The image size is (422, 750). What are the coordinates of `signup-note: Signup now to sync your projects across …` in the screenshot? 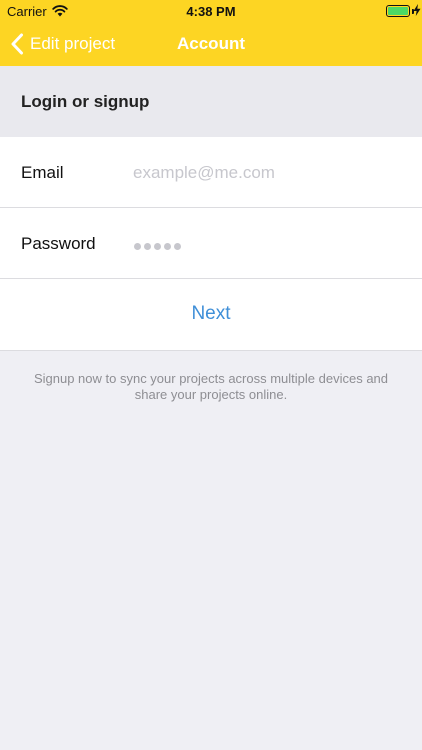 It's located at (211, 386).